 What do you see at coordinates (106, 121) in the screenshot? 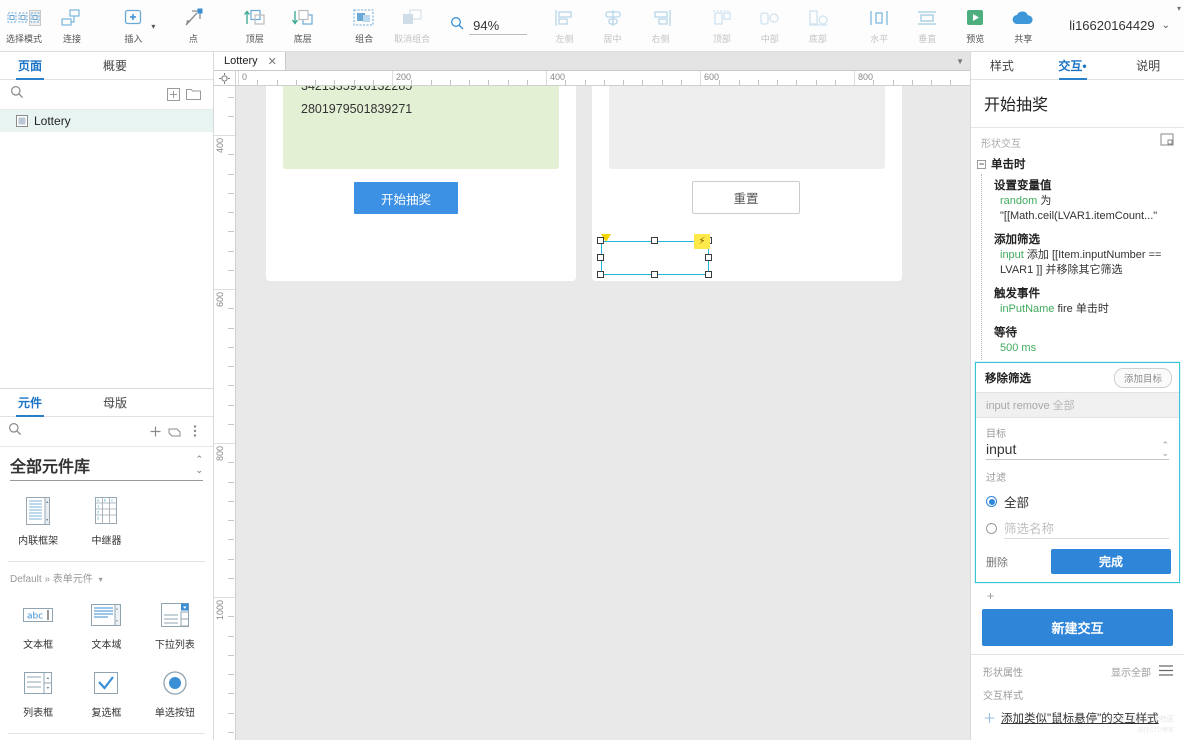
I see `page-item-lottery: Lottery` at bounding box center [106, 121].